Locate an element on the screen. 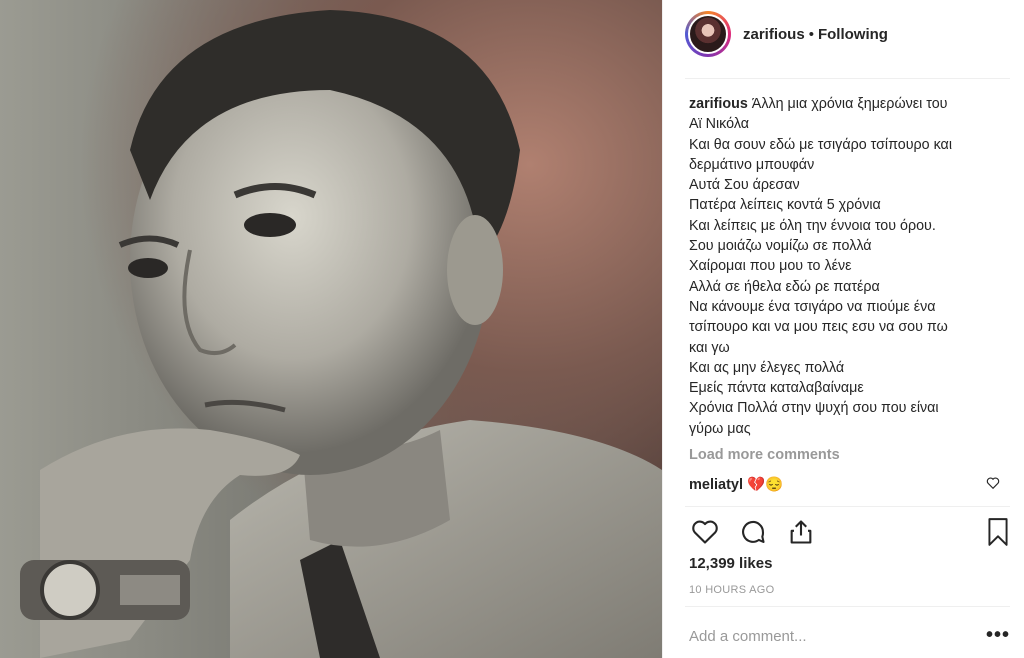  small-heart-icon is located at coordinates (993, 485).